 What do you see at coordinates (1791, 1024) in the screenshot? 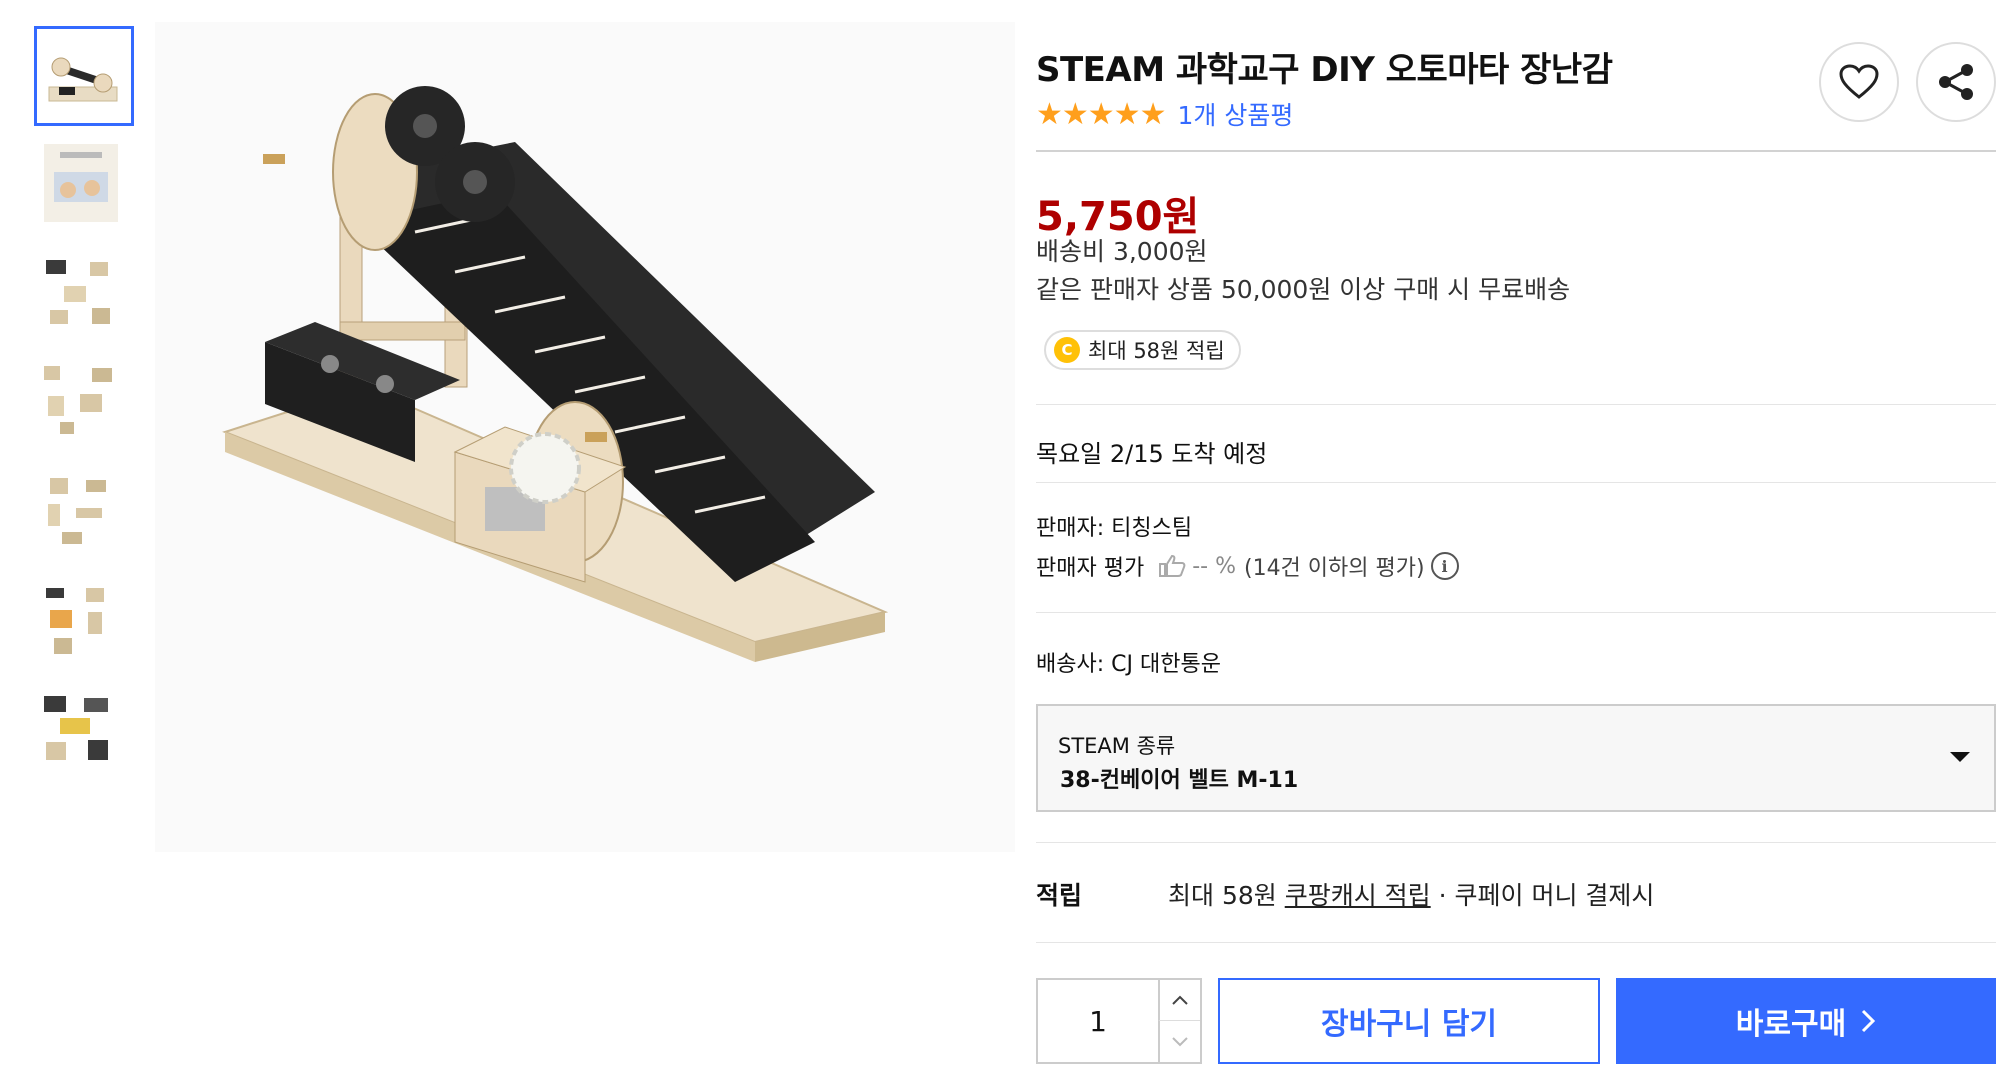
I see `buy-now-label: 바로구매` at bounding box center [1791, 1024].